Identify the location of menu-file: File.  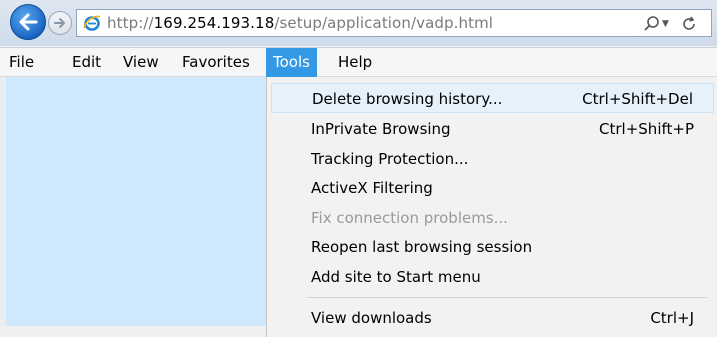
(21, 62).